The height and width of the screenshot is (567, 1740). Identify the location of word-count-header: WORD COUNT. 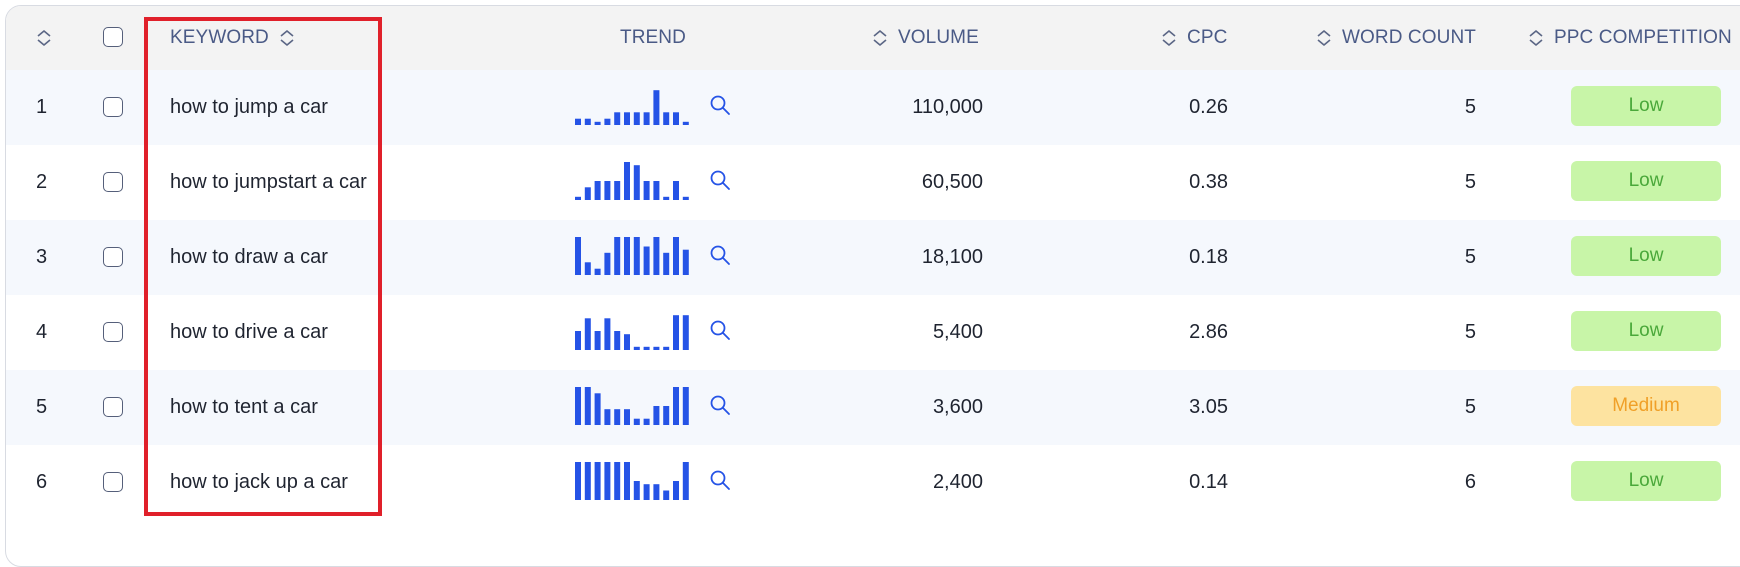
(1396, 38).